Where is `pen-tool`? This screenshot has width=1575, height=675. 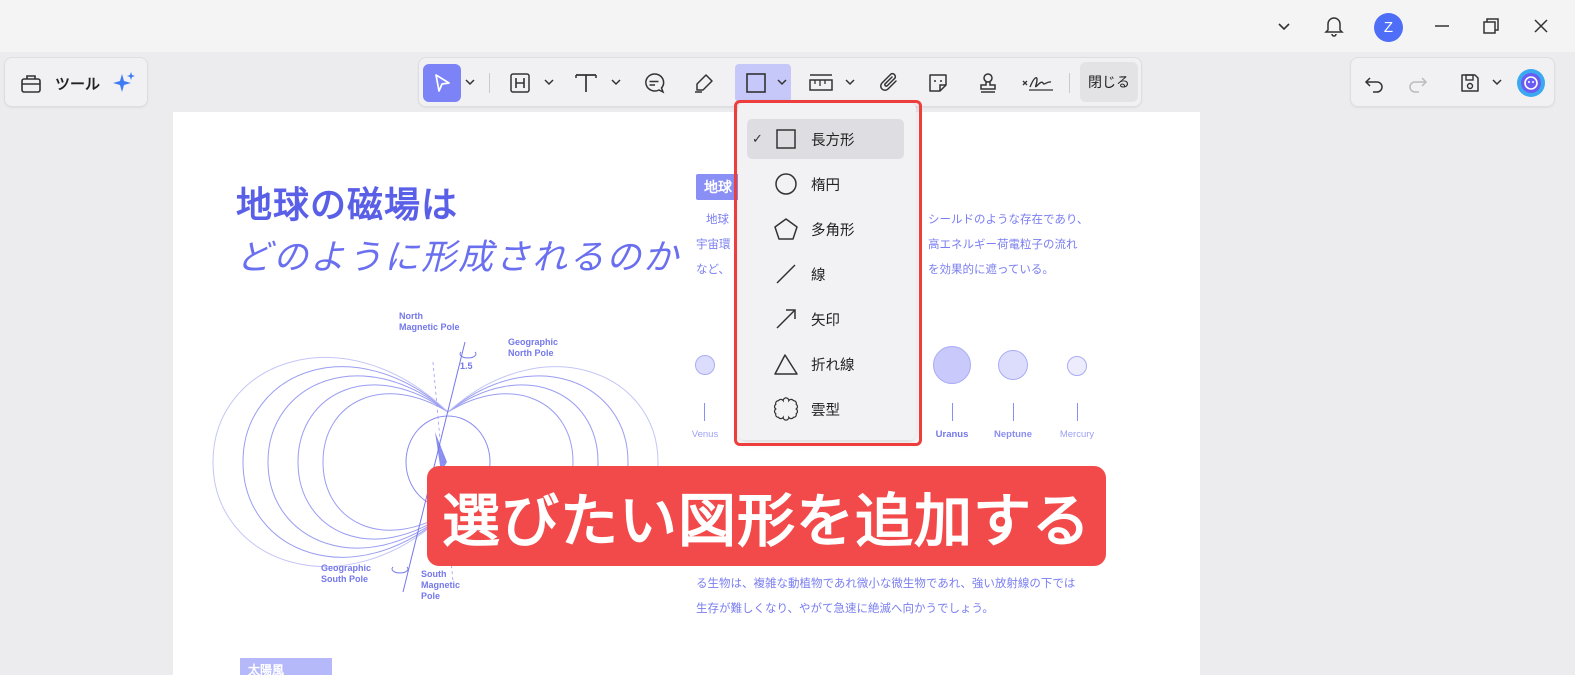 pen-tool is located at coordinates (704, 83).